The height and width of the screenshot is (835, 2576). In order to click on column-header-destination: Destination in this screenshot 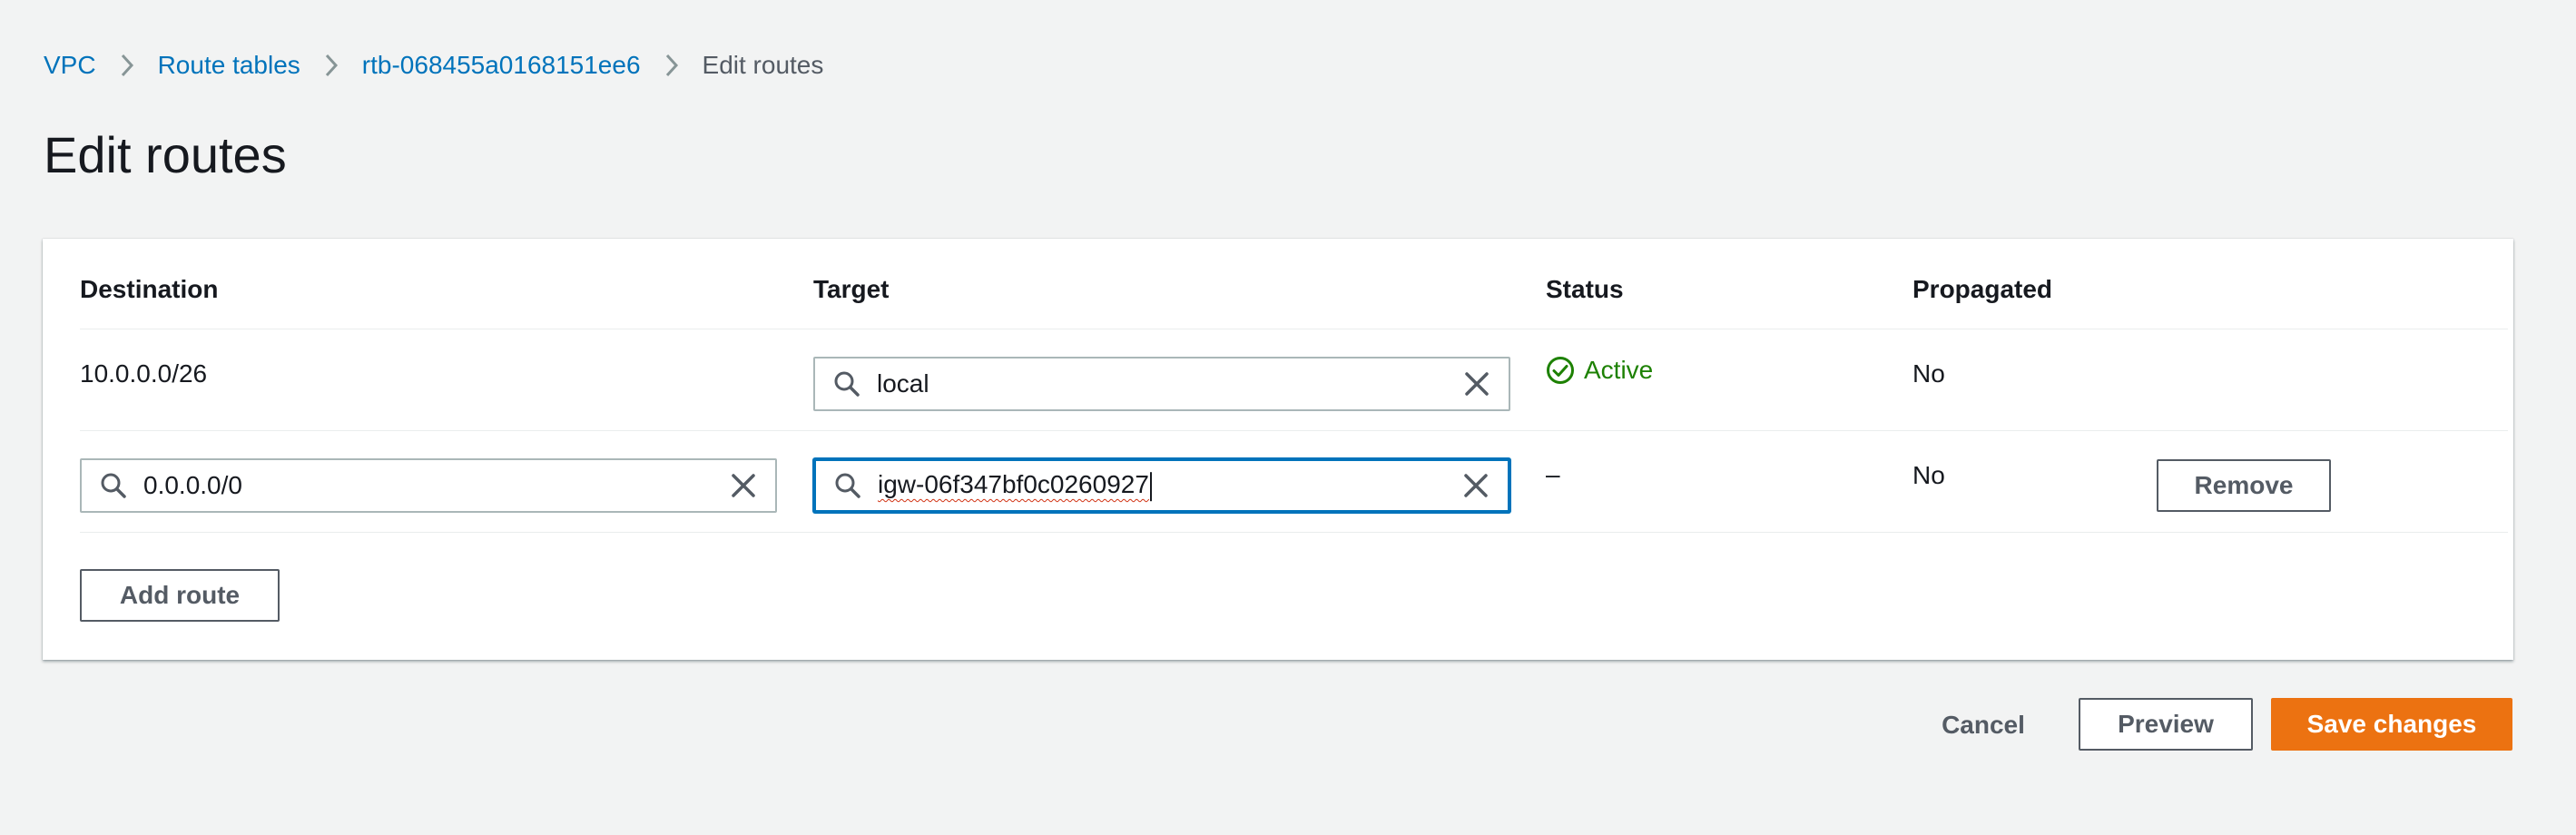, I will do `click(149, 289)`.